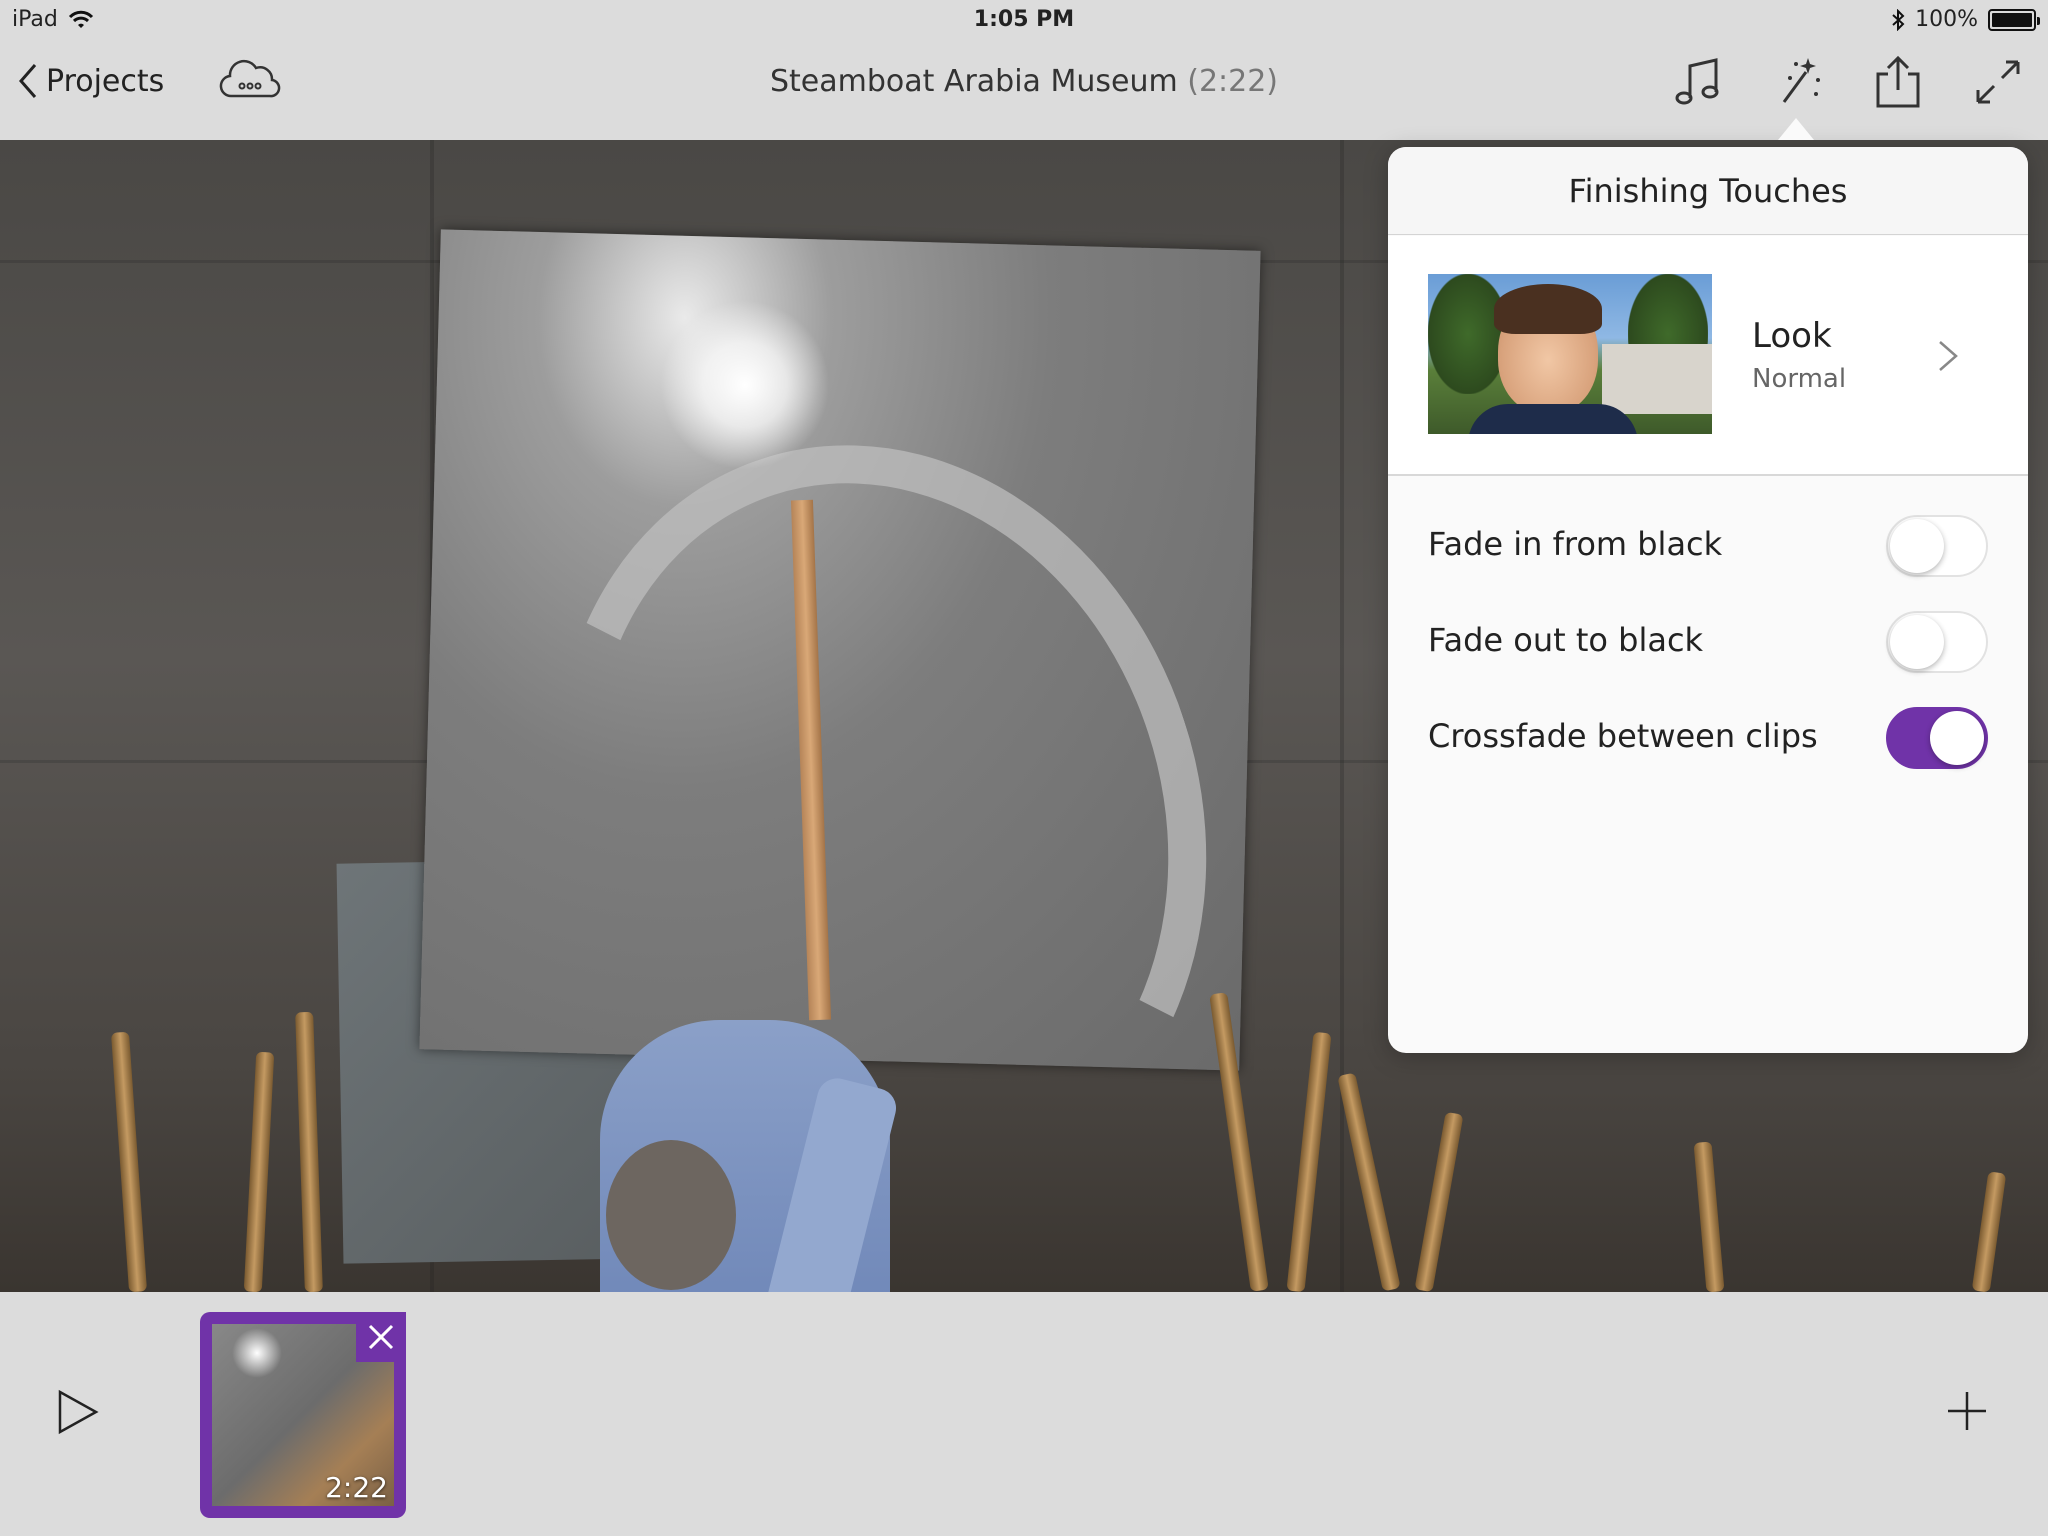 The width and height of the screenshot is (2048, 1536). Describe the element at coordinates (973, 81) in the screenshot. I see `project-name: Steamboat Arabia Museum` at that location.